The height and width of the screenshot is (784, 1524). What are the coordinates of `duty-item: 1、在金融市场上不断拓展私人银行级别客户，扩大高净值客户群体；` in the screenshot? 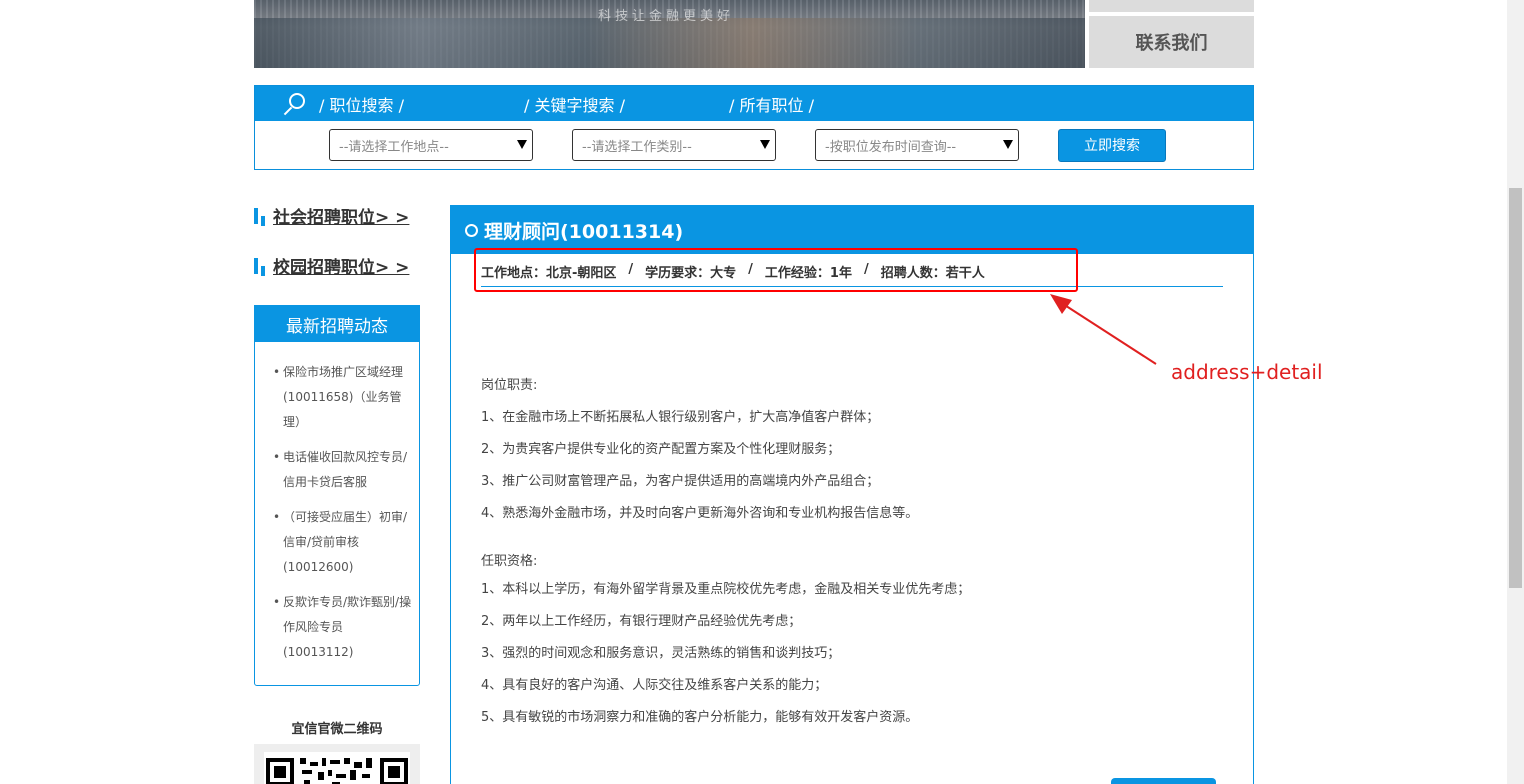 It's located at (680, 417).